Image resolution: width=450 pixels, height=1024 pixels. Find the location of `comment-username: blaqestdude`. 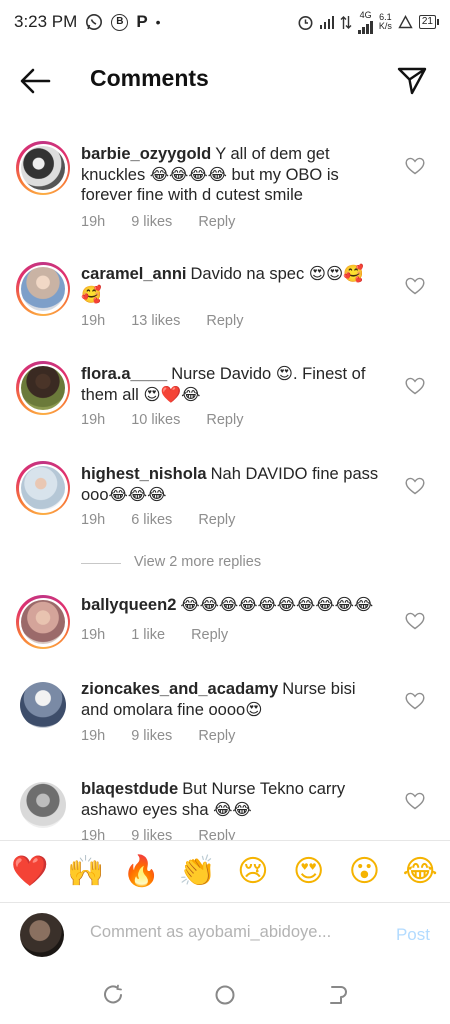

comment-username: blaqestdude is located at coordinates (129, 789).